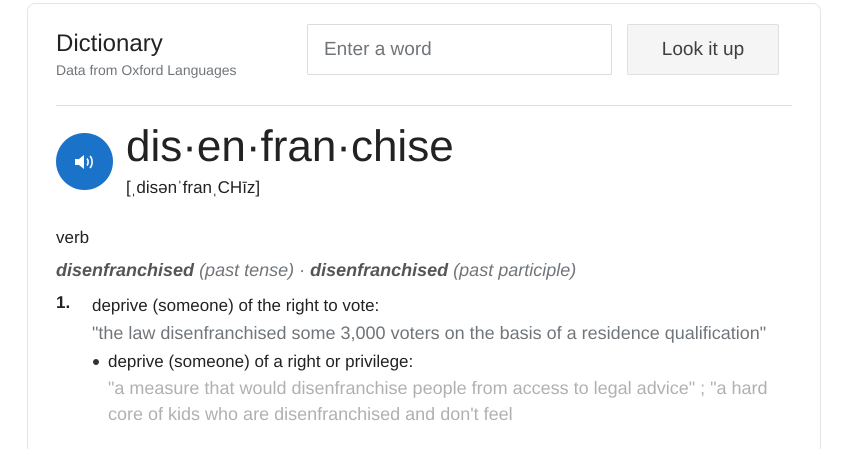 Image resolution: width=841 pixels, height=449 pixels. Describe the element at coordinates (96, 362) in the screenshot. I see `bullet-icon` at that location.